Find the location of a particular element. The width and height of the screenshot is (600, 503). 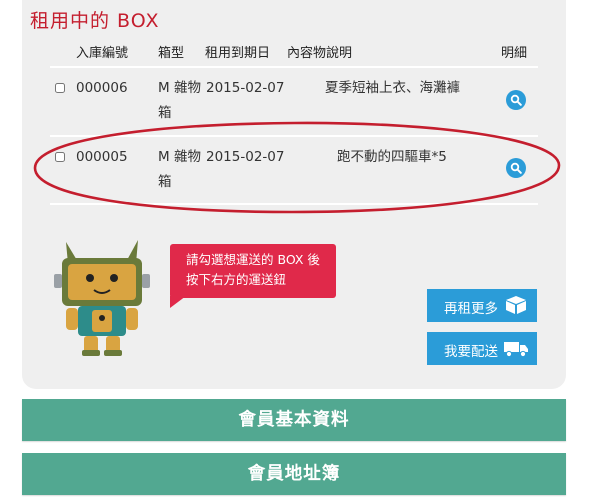

truck-icon is located at coordinates (516, 350).